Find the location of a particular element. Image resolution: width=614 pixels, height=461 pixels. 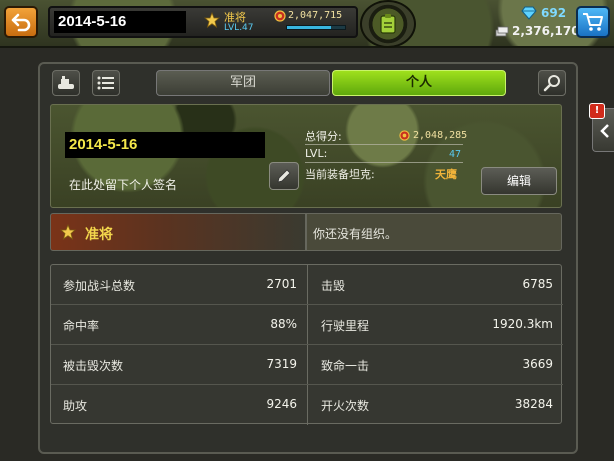

score-value: 2,047,715 is located at coordinates (315, 15).